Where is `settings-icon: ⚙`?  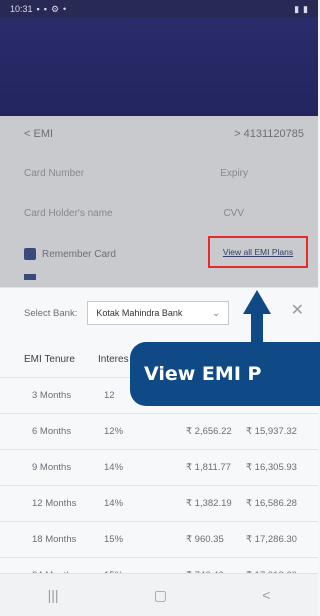 settings-icon: ⚙ is located at coordinates (55, 8).